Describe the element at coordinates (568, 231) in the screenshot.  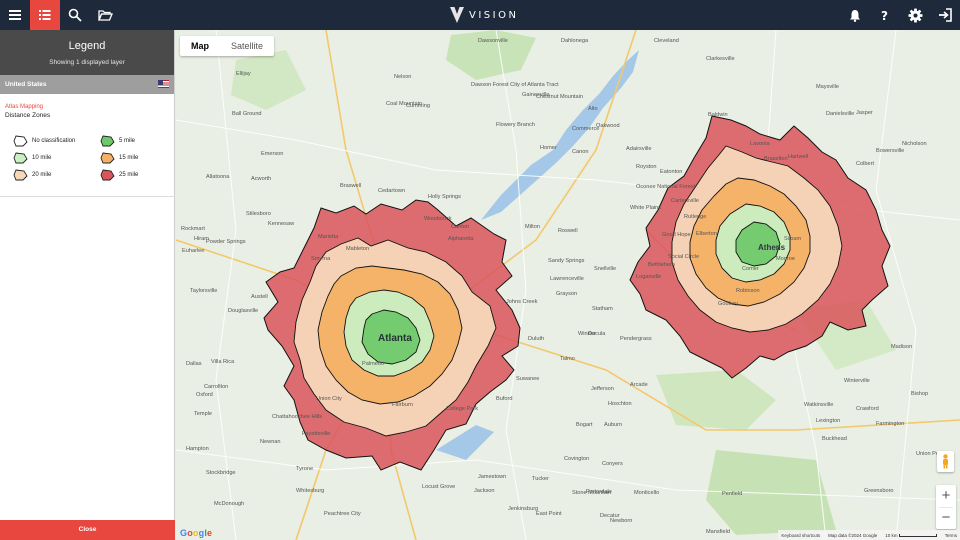
I see `town-label: Roswell` at that location.